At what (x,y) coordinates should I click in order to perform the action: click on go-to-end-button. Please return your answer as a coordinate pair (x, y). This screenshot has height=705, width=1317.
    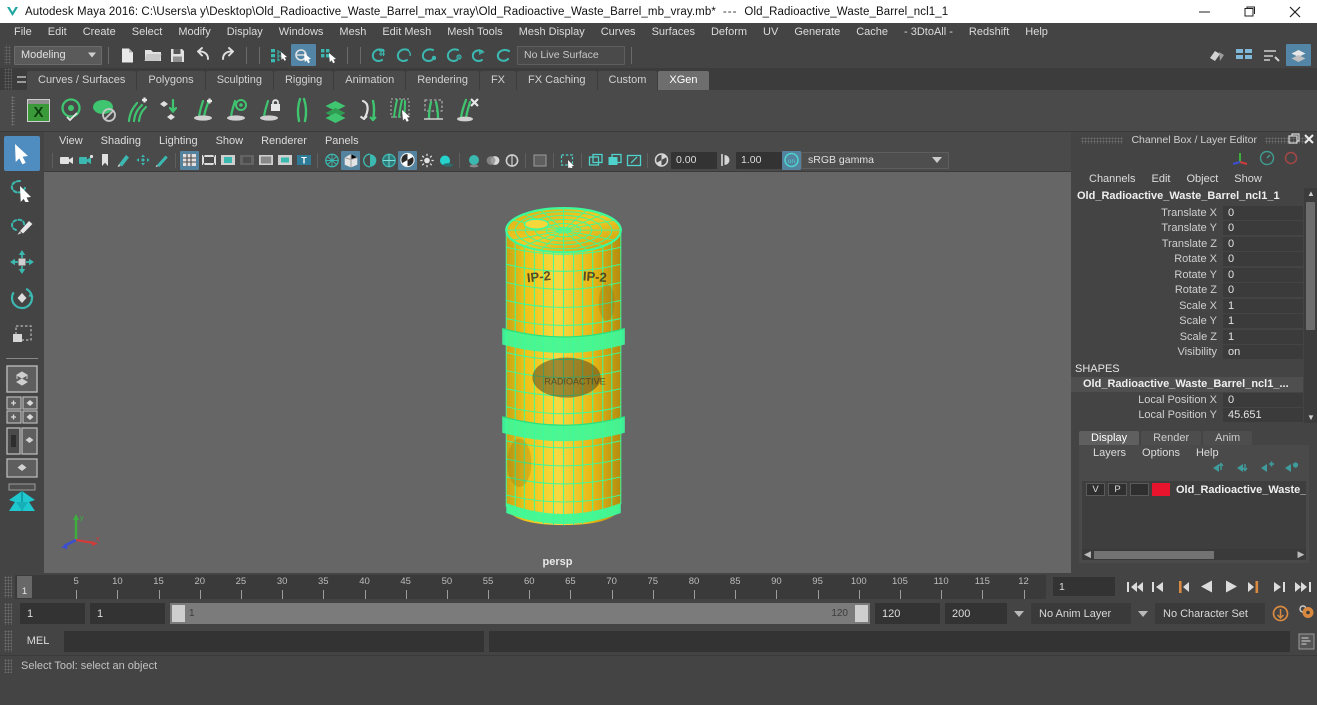
    Looking at the image, I should click on (1302, 586).